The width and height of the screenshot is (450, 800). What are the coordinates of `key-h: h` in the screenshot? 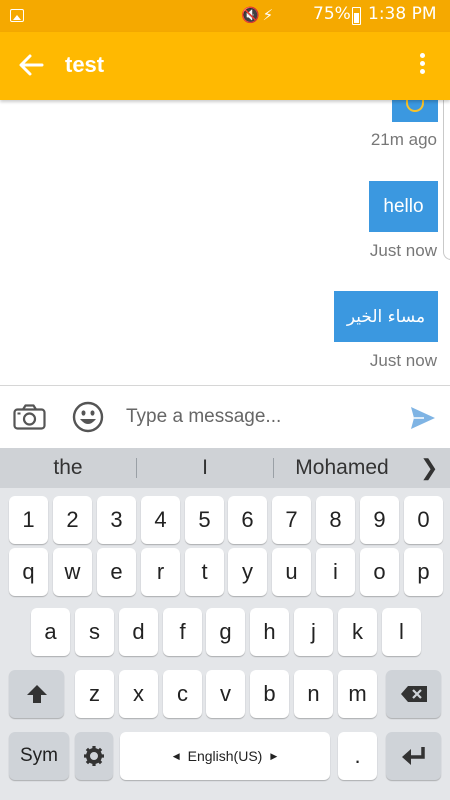 It's located at (269, 632).